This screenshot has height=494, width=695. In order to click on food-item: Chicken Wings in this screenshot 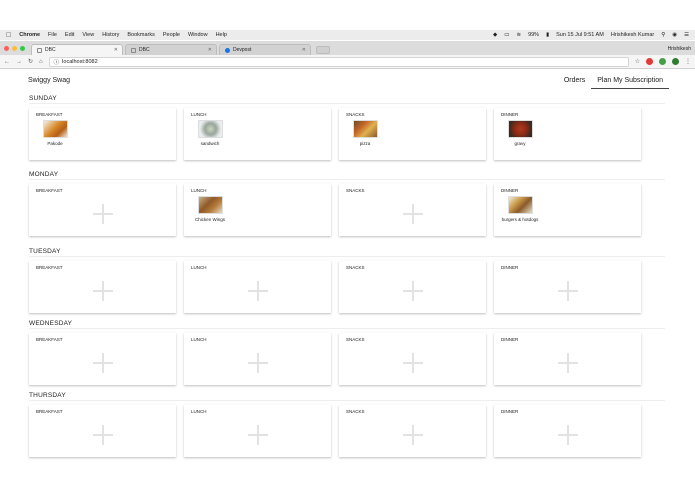, I will do `click(210, 209)`.